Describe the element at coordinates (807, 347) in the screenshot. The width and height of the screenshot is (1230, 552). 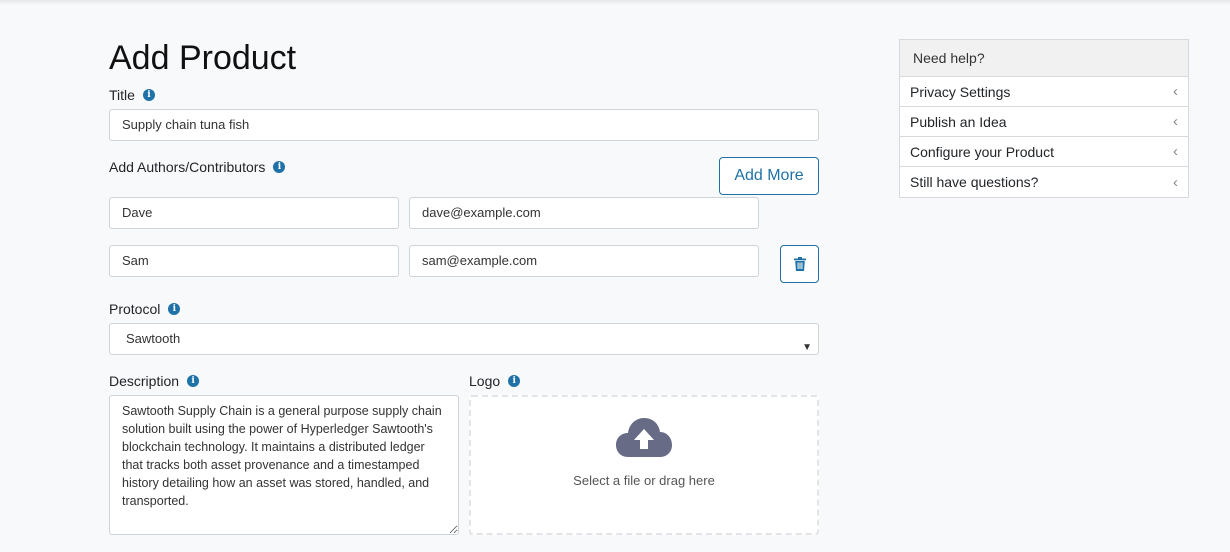
I see `dropdown-arrow-icon: ▼` at that location.